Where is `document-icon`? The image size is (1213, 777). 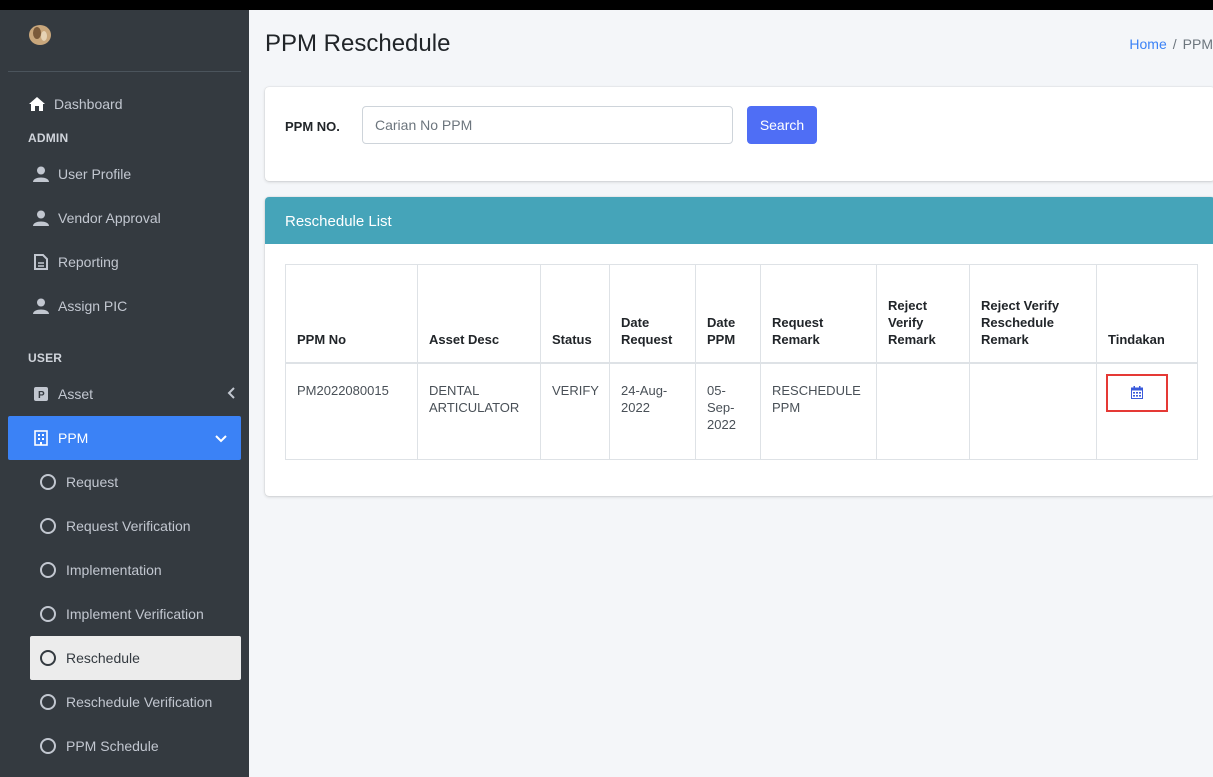 document-icon is located at coordinates (41, 262).